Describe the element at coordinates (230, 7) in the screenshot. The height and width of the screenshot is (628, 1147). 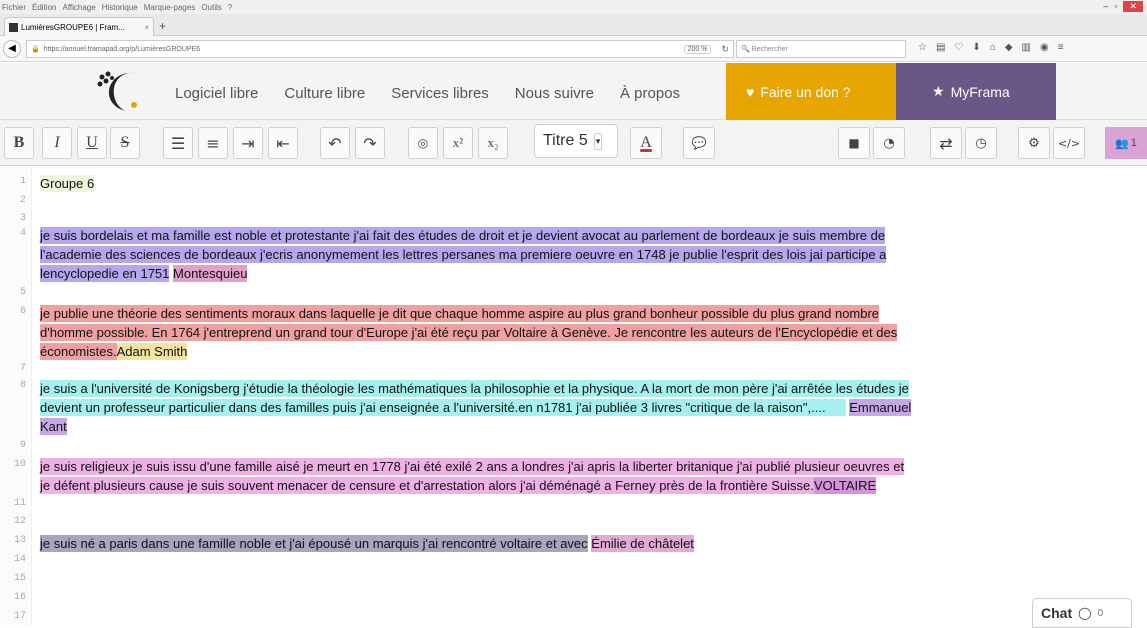
I see `menu-help: ?` at that location.